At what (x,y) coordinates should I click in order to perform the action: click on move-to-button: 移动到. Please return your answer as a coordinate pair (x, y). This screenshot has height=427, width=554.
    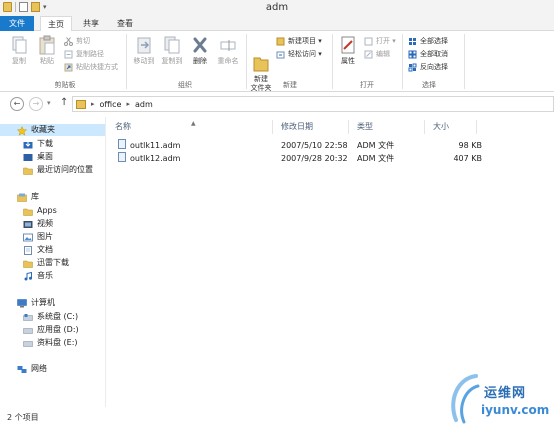
    Looking at the image, I should click on (144, 50).